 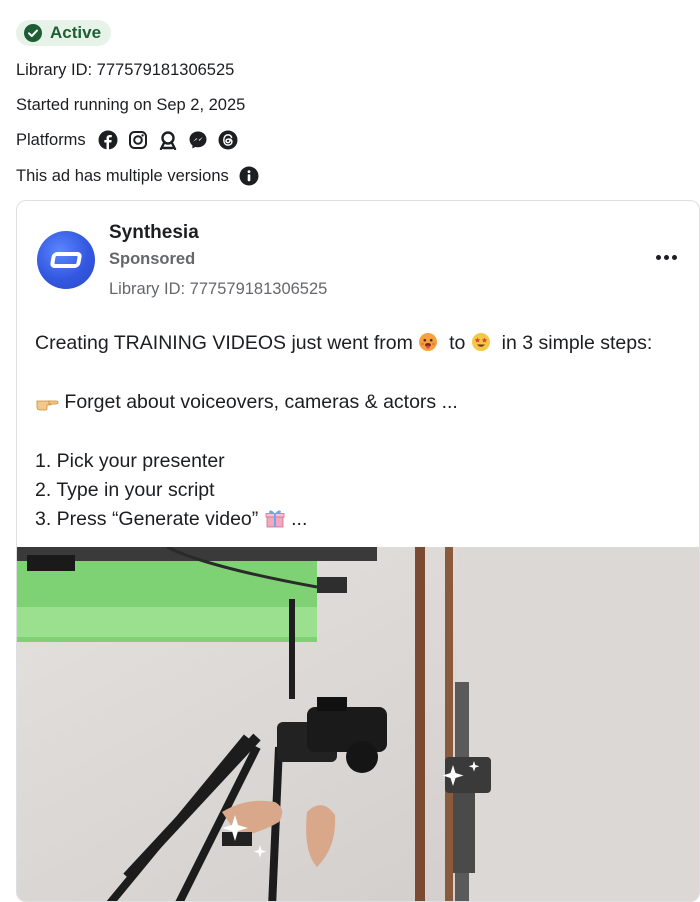 I want to click on ad-text-part: to, so click(x=457, y=343).